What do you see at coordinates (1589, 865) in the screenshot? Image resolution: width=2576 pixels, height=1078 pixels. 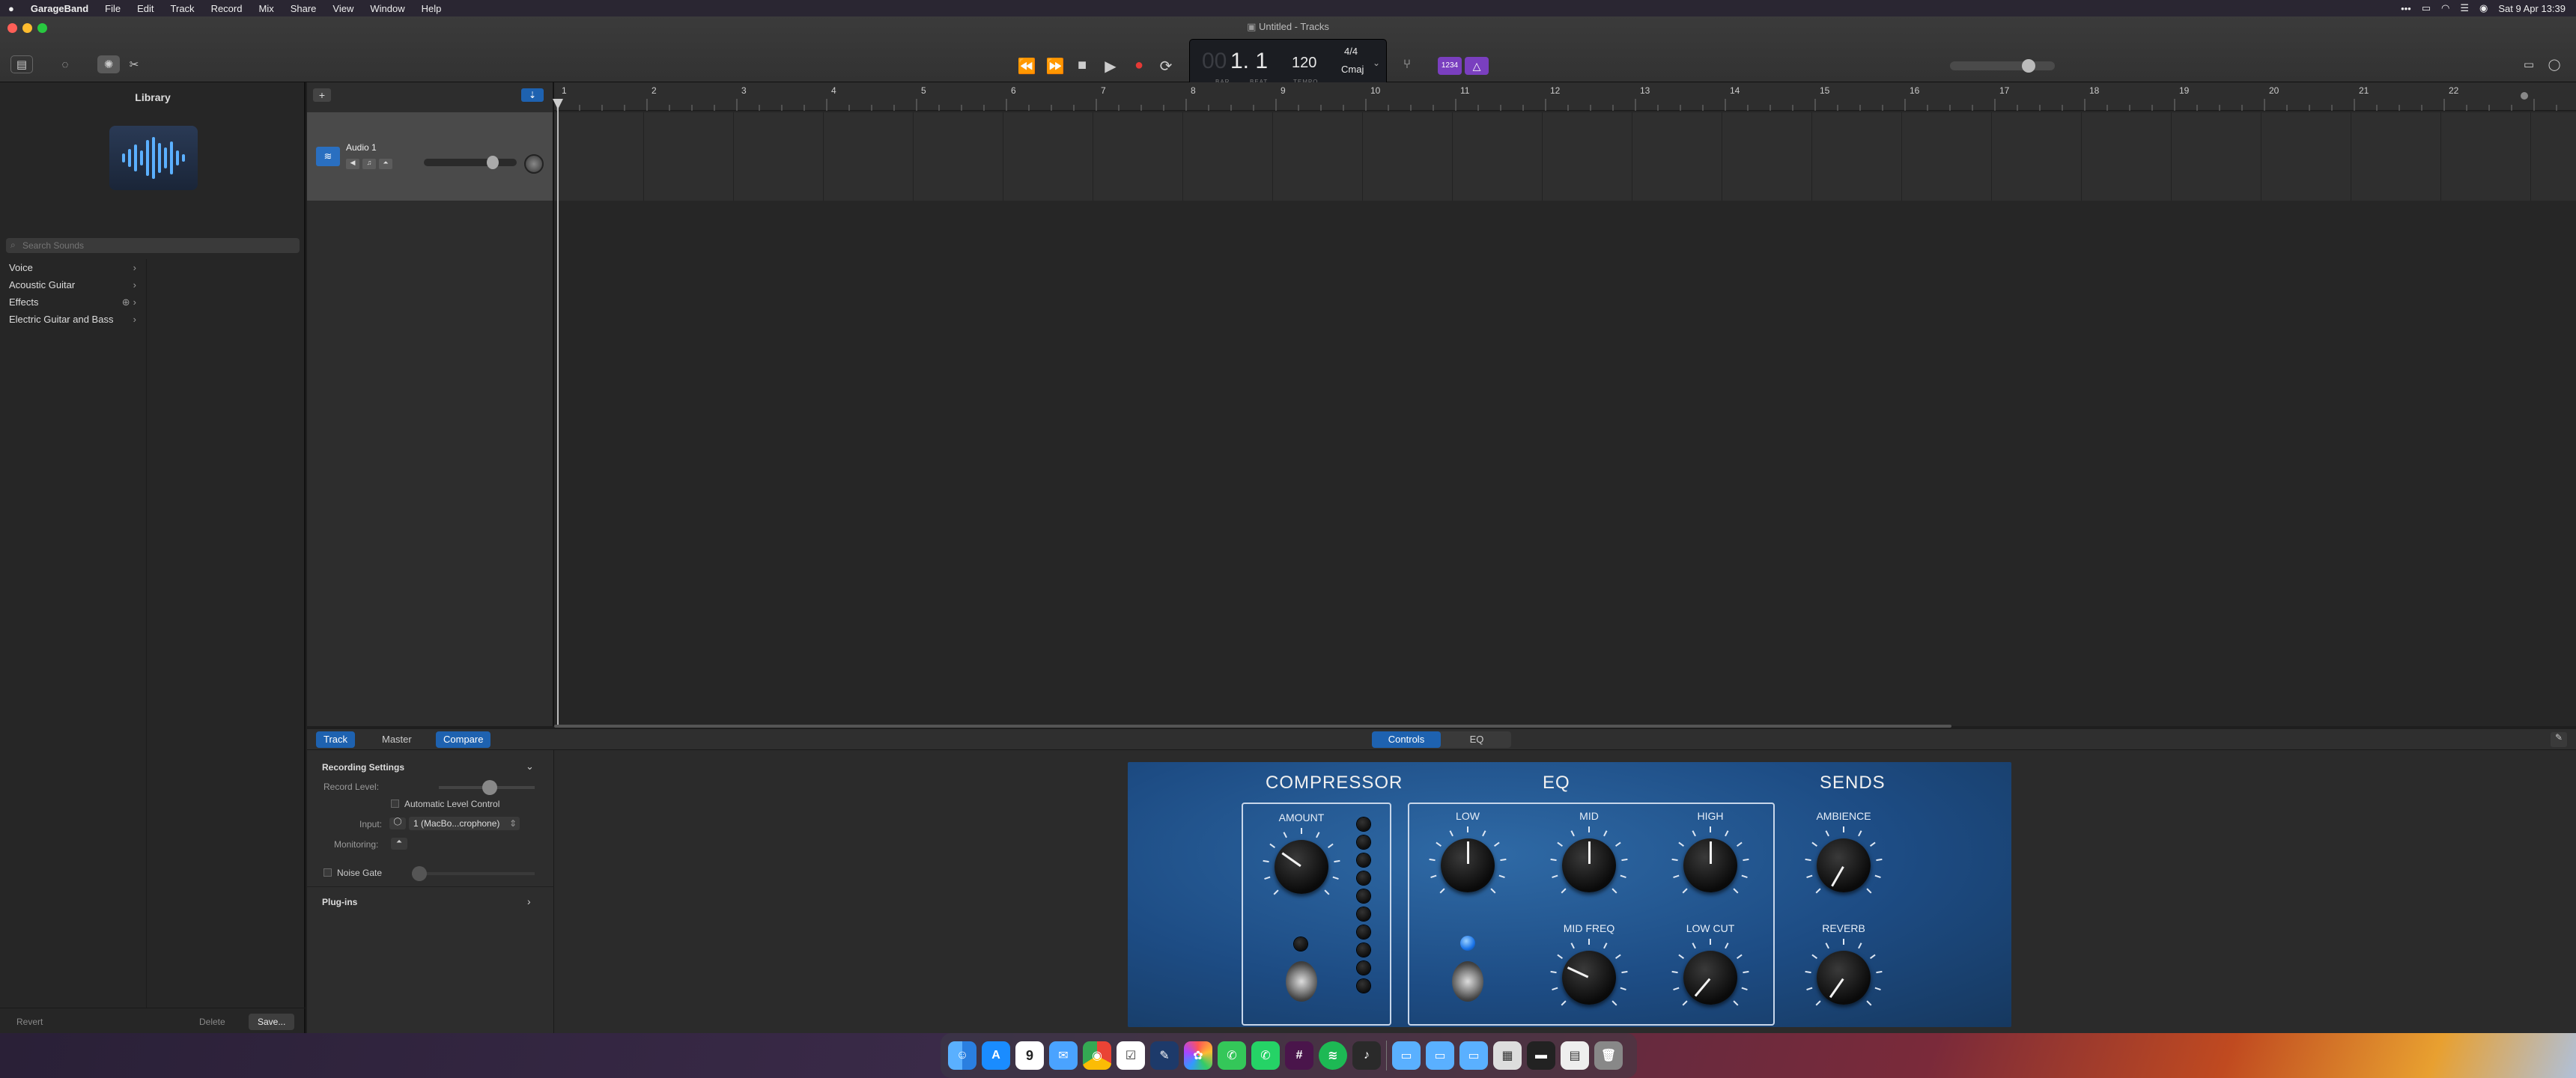 I see `mid-knob` at bounding box center [1589, 865].